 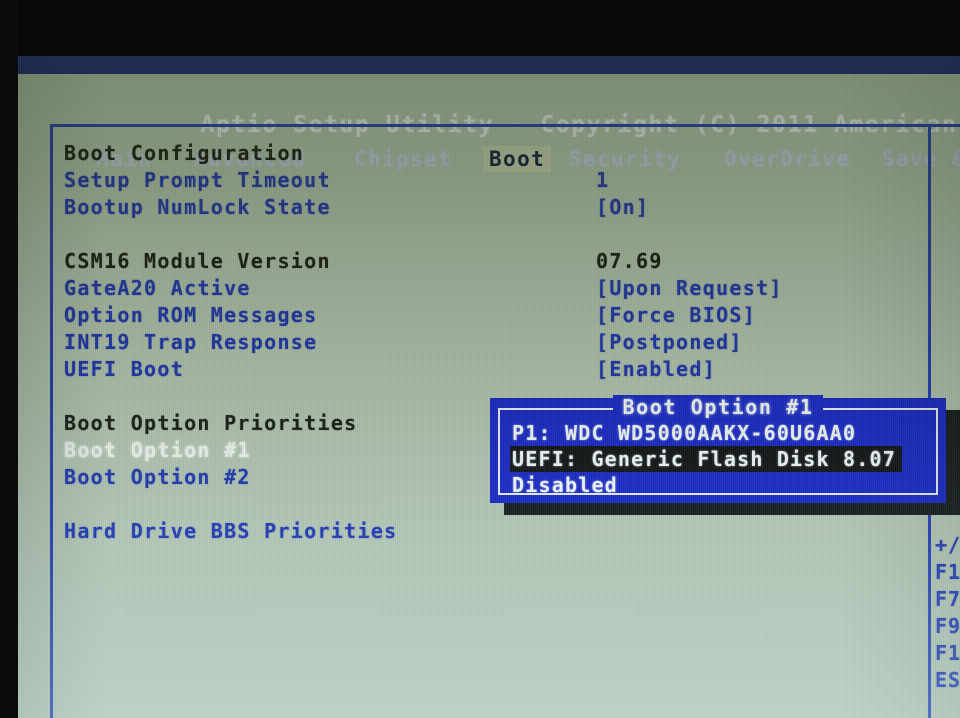 I want to click on setting-label: INT19 Trap Response, so click(x=191, y=342).